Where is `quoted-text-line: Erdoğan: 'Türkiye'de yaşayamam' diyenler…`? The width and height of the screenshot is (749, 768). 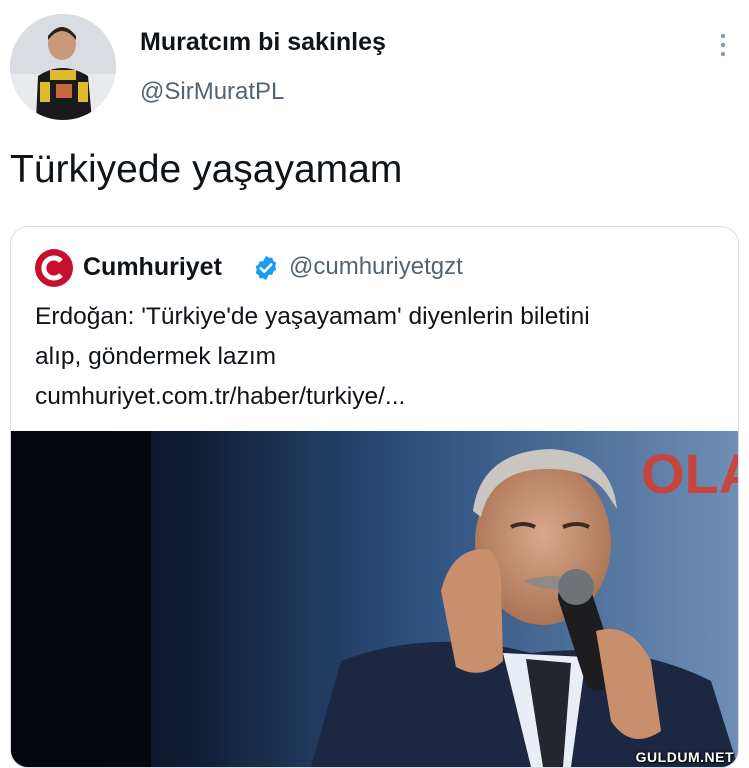
quoted-text-line: Erdoğan: 'Türkiye'de yaşayamam' diyenler… is located at coordinates (312, 316).